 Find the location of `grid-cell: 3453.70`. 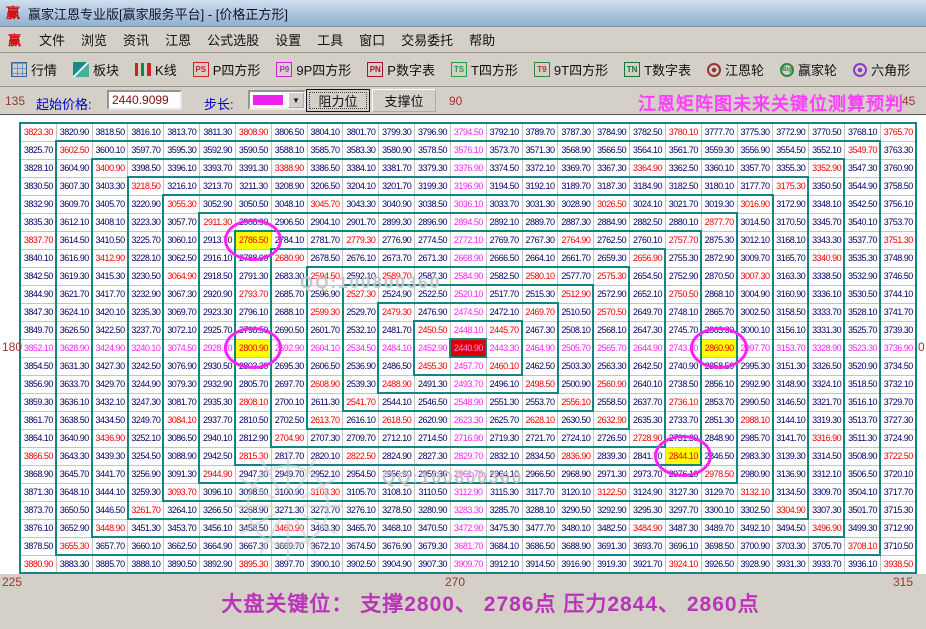

grid-cell: 3453.70 is located at coordinates (182, 529).